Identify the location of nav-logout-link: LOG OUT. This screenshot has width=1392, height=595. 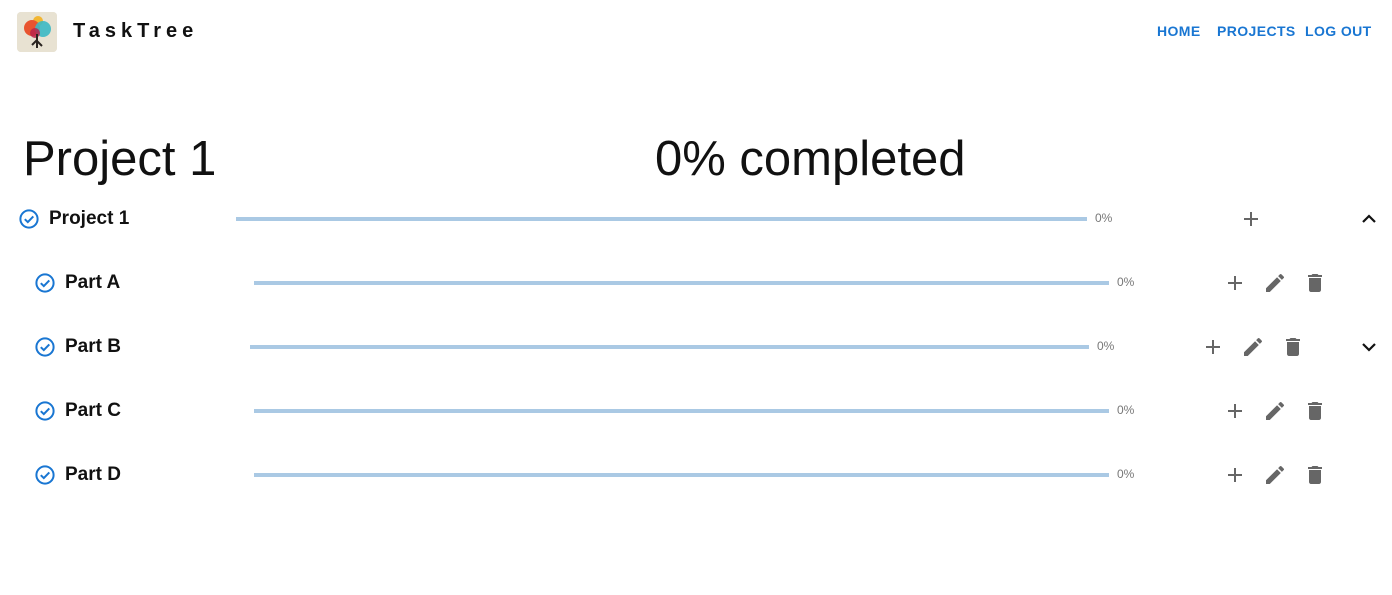
(1338, 31).